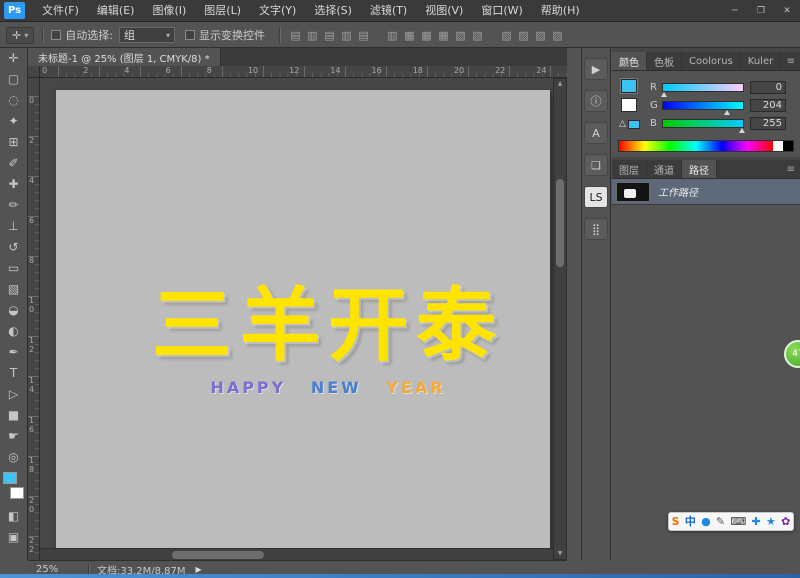  What do you see at coordinates (768, 87) in the screenshot?
I see `channel-value-field: 0` at bounding box center [768, 87].